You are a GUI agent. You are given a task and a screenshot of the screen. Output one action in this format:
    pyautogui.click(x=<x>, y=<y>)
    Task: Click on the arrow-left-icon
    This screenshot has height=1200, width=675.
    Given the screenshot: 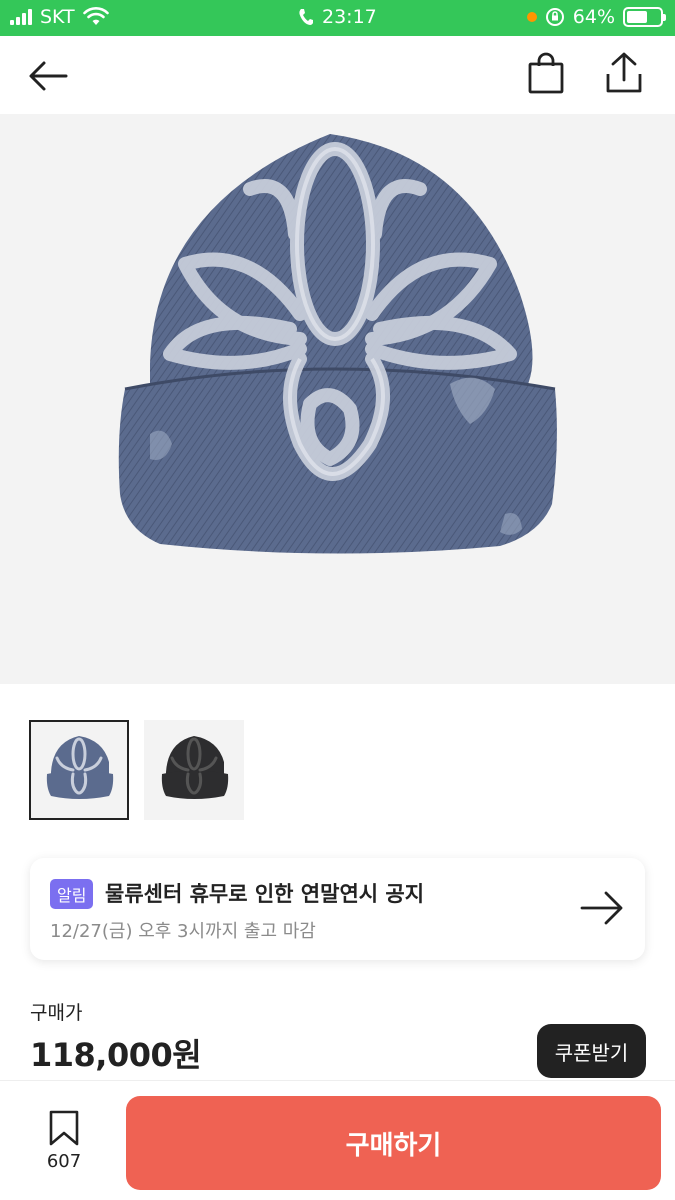 What is the action you would take?
    pyautogui.click(x=48, y=76)
    